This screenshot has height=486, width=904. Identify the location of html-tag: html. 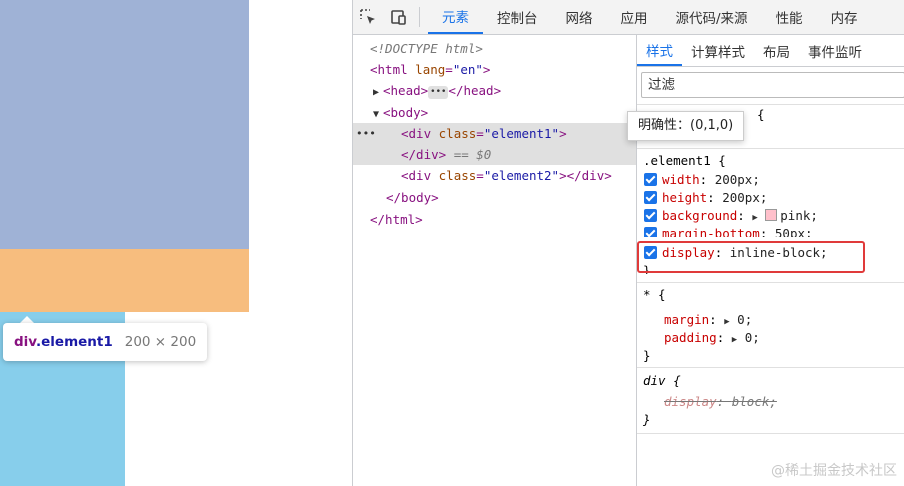
(392, 69).